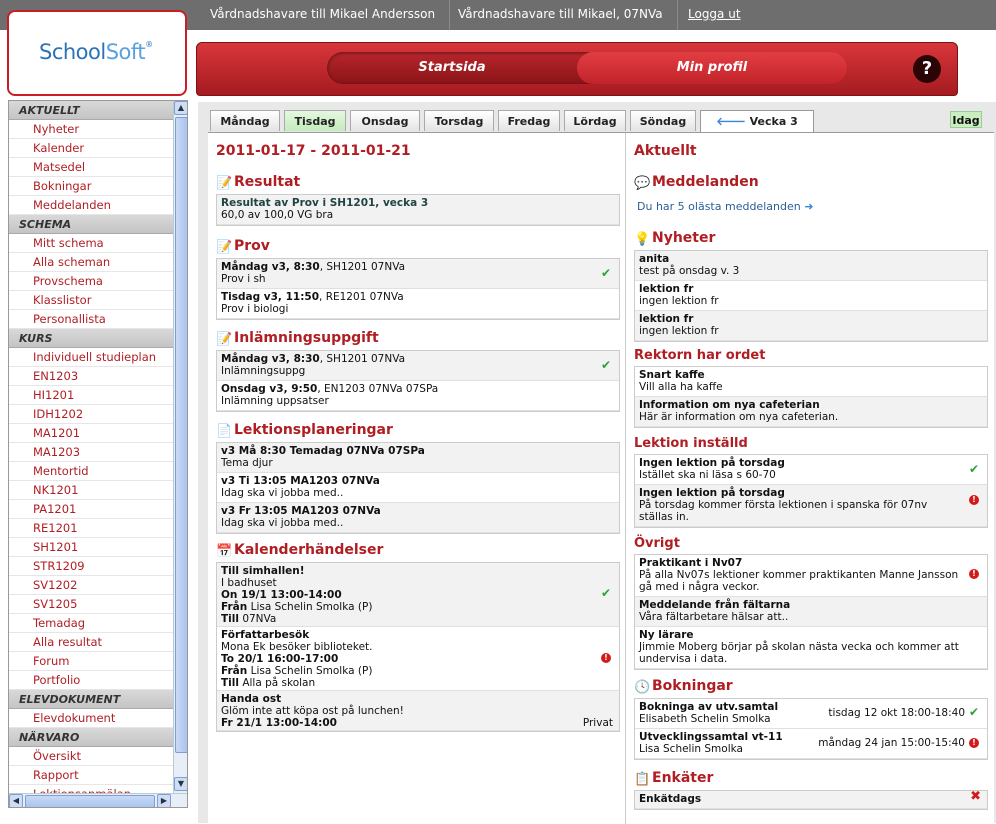 The image size is (996, 824). I want to click on sidebar-horizontal-scrollbar: ◀ ▶, so click(98, 800).